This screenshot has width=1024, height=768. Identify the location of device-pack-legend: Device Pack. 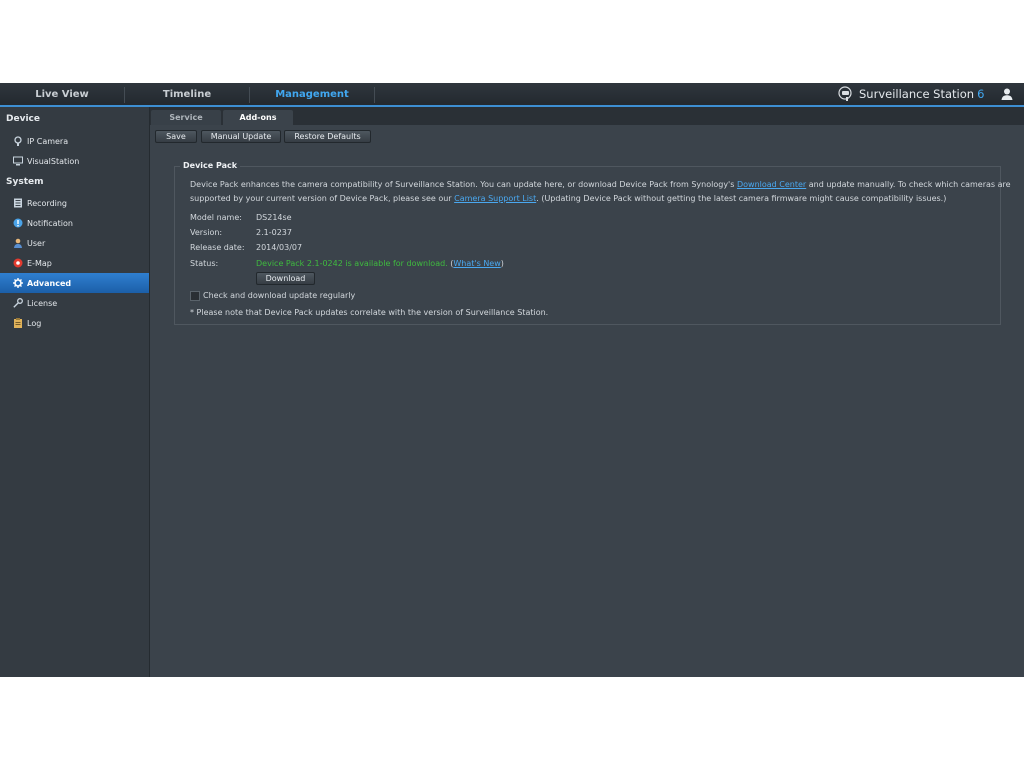
(210, 165).